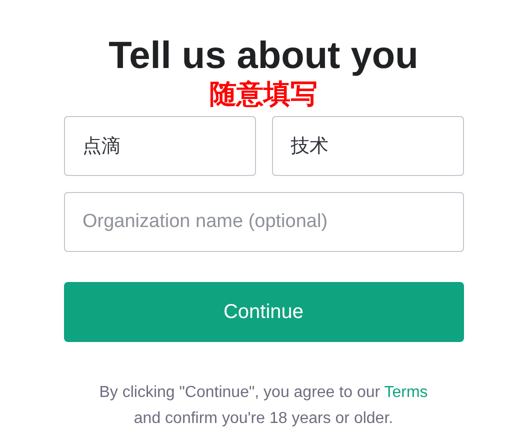  What do you see at coordinates (263, 406) in the screenshot?
I see `legal-notice: By clicking "Continue", you agree to our Terms and confirm you're 18 years or older.` at bounding box center [263, 406].